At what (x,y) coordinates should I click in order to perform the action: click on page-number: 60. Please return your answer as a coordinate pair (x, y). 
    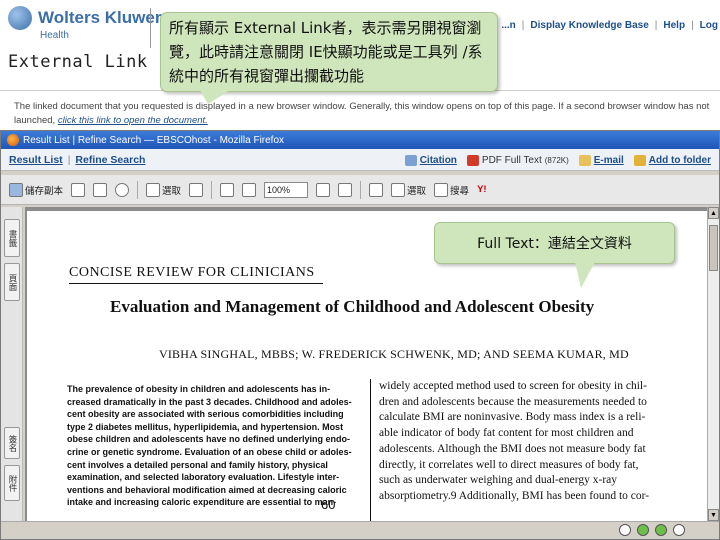
    Looking at the image, I should click on (328, 504).